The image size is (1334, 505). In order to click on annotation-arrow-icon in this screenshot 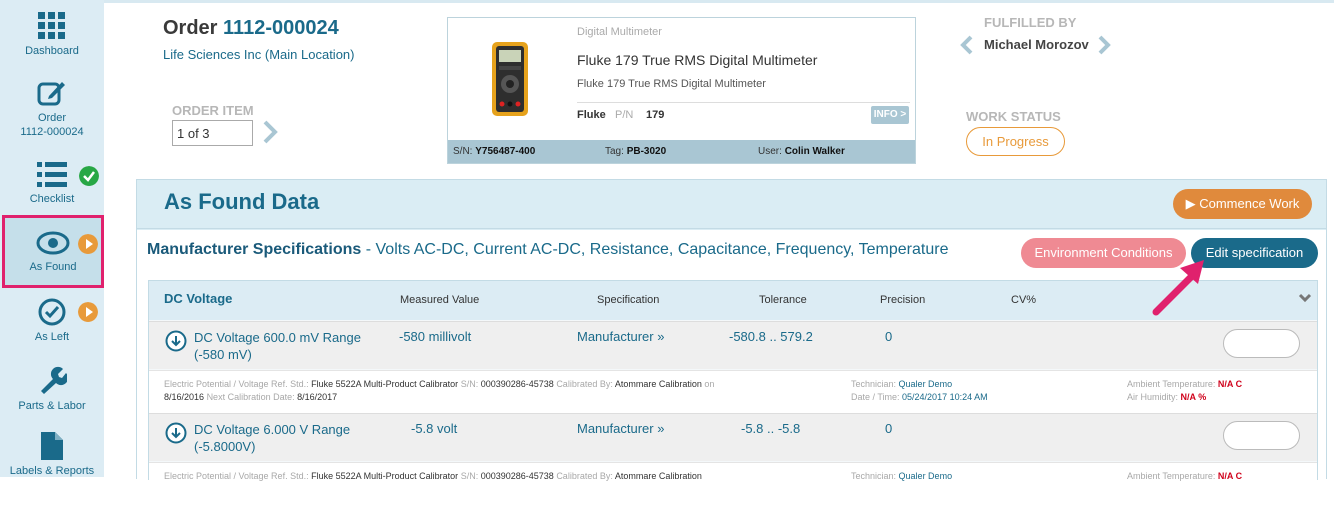, I will do `click(1178, 288)`.